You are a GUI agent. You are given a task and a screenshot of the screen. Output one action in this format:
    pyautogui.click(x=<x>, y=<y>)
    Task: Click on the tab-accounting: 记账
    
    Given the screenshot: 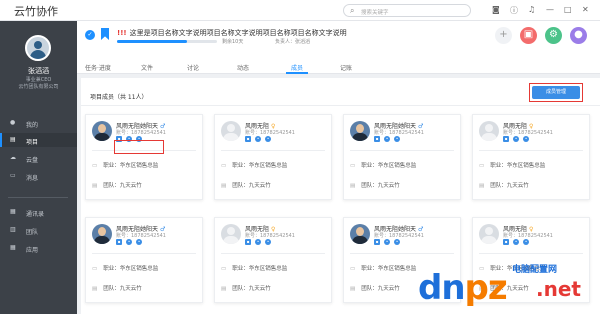 What is the action you would take?
    pyautogui.click(x=346, y=67)
    